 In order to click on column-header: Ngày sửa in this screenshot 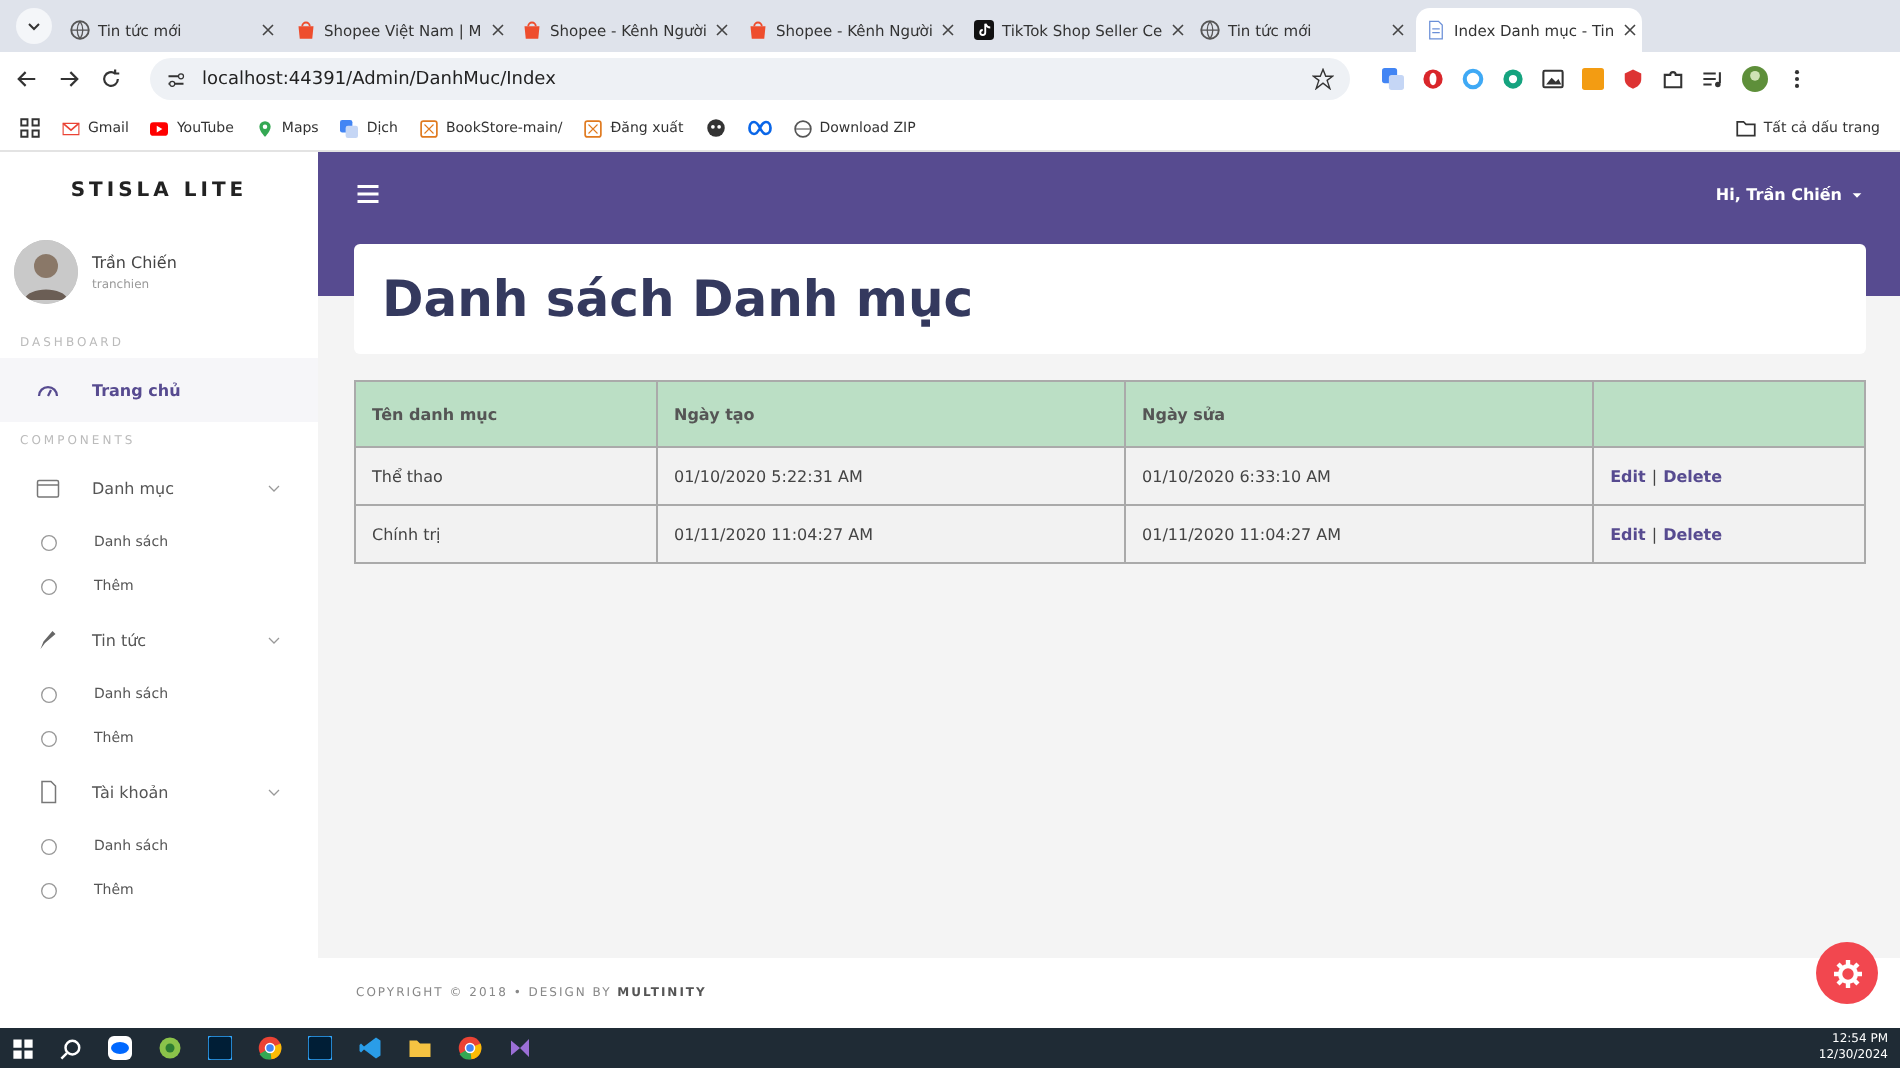, I will do `click(1359, 414)`.